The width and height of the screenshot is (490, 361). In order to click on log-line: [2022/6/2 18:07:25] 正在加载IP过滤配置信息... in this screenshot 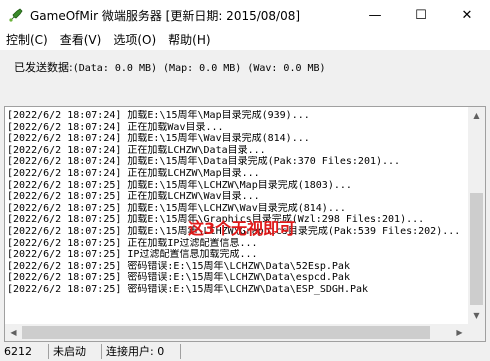, I will do `click(132, 243)`.